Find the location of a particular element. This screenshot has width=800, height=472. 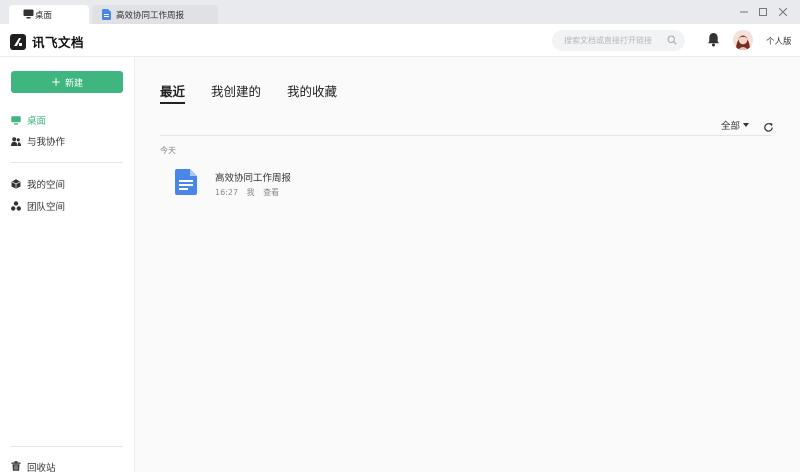

group-label-today: 今天 is located at coordinates (168, 150).